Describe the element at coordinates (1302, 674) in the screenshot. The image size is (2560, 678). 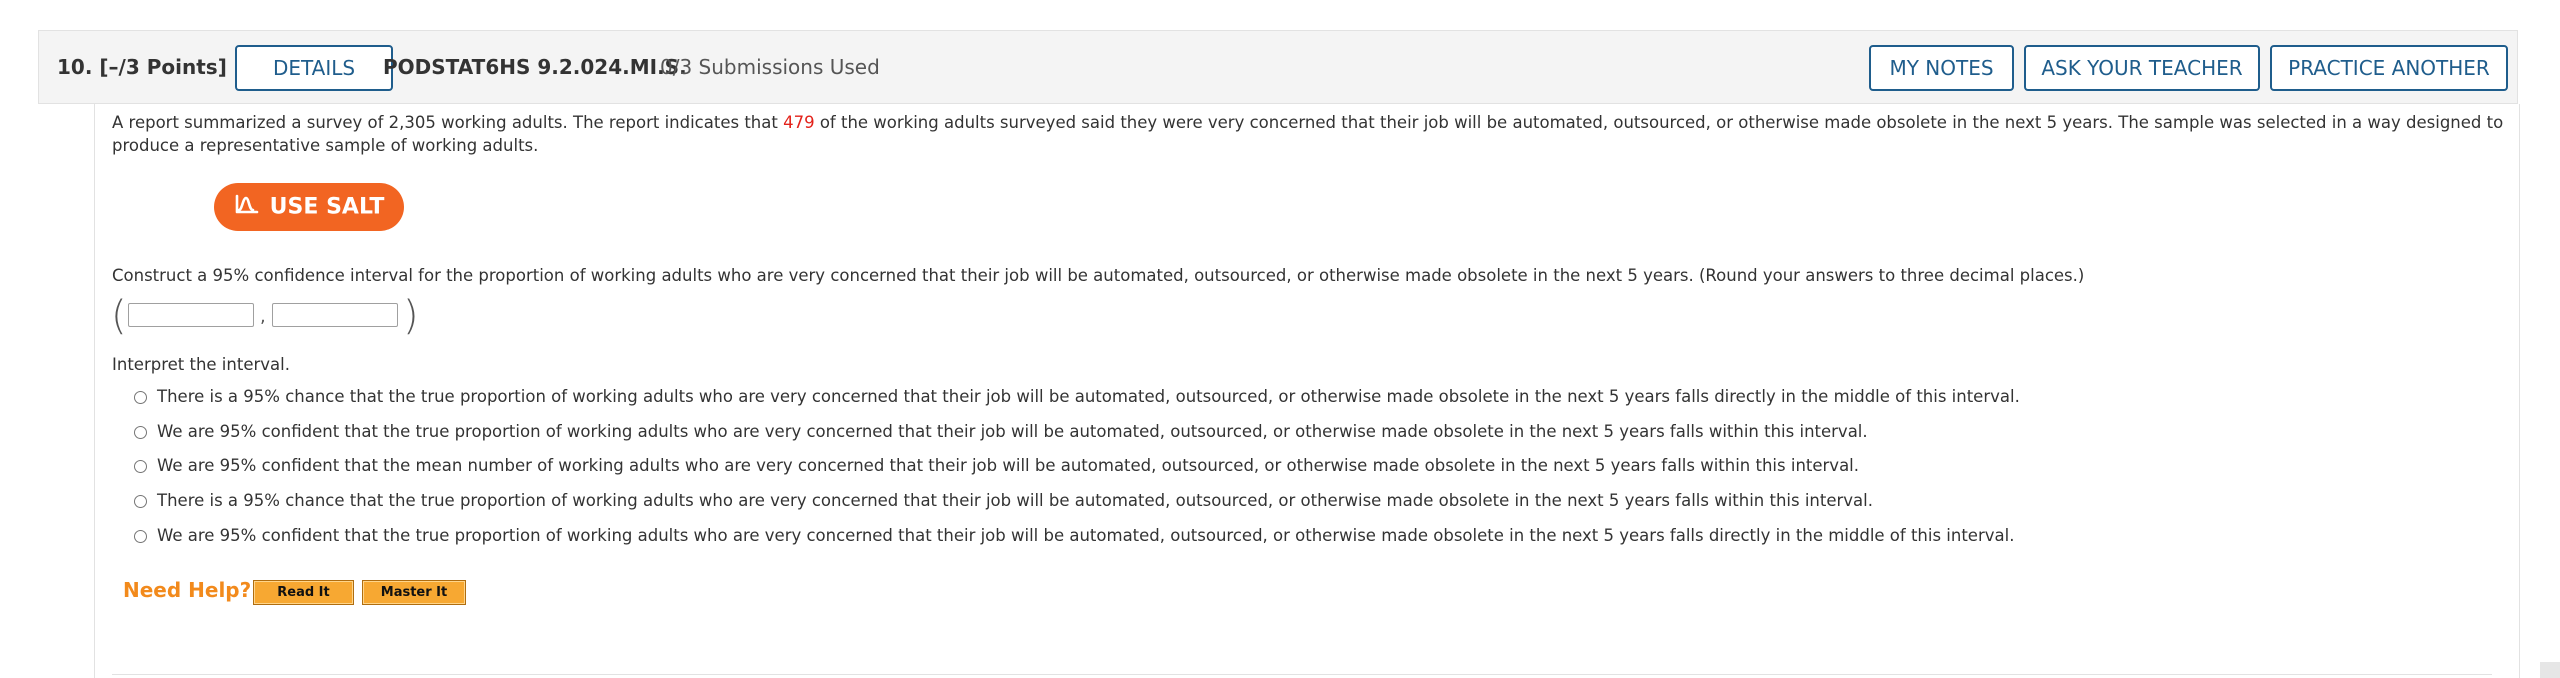
I see `divider` at that location.